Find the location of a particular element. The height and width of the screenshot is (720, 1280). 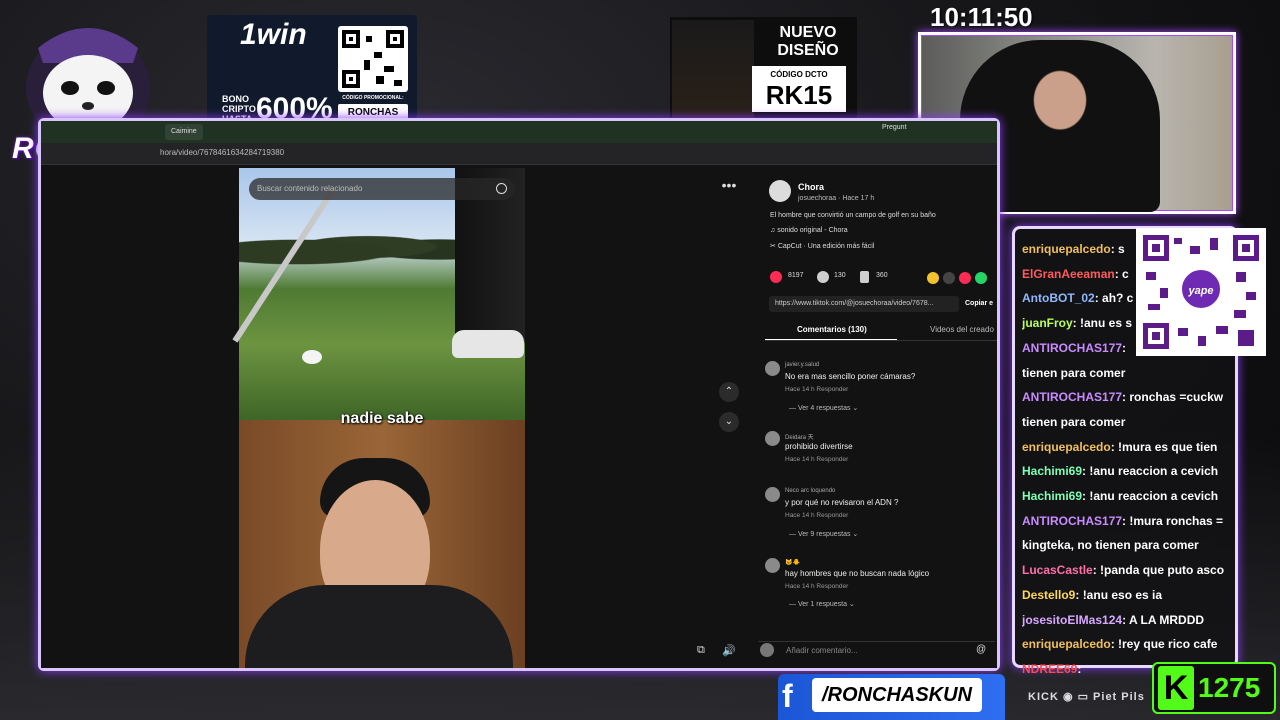

chat-username: NDREE69 is located at coordinates (1049, 669).